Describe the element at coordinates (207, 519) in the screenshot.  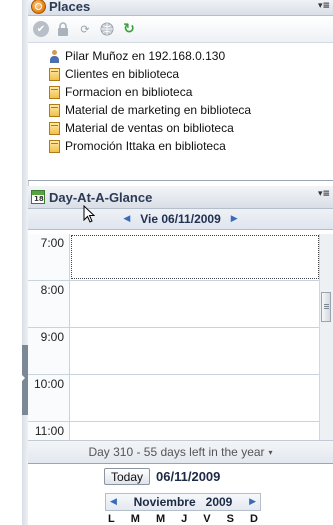
I see `weekday-label: V` at that location.